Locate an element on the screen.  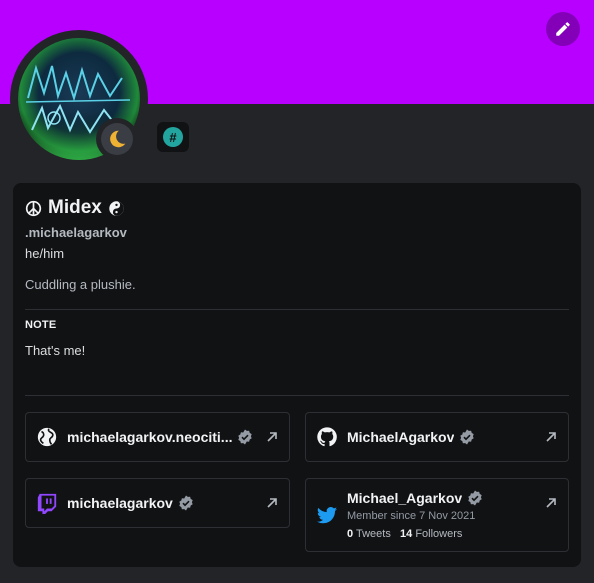
display-name: Midex is located at coordinates (75, 207).